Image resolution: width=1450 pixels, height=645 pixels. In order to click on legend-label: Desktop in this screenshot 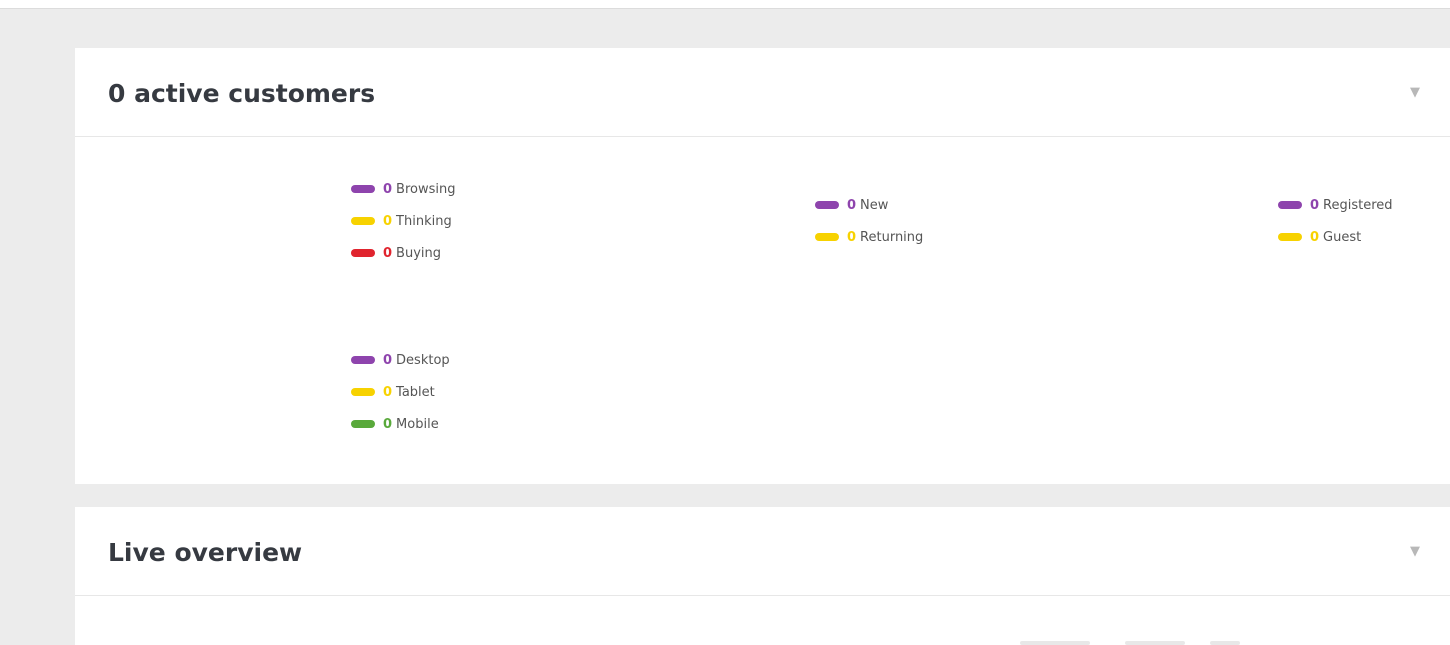, I will do `click(423, 360)`.